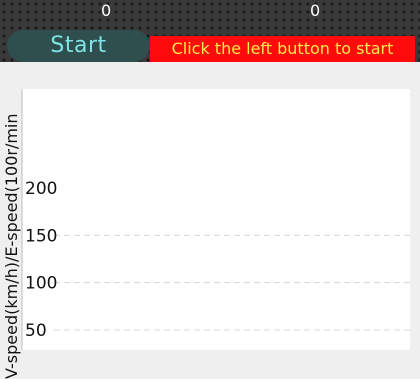  Describe the element at coordinates (282, 49) in the screenshot. I see `status-banner: Click the left button to start` at that location.